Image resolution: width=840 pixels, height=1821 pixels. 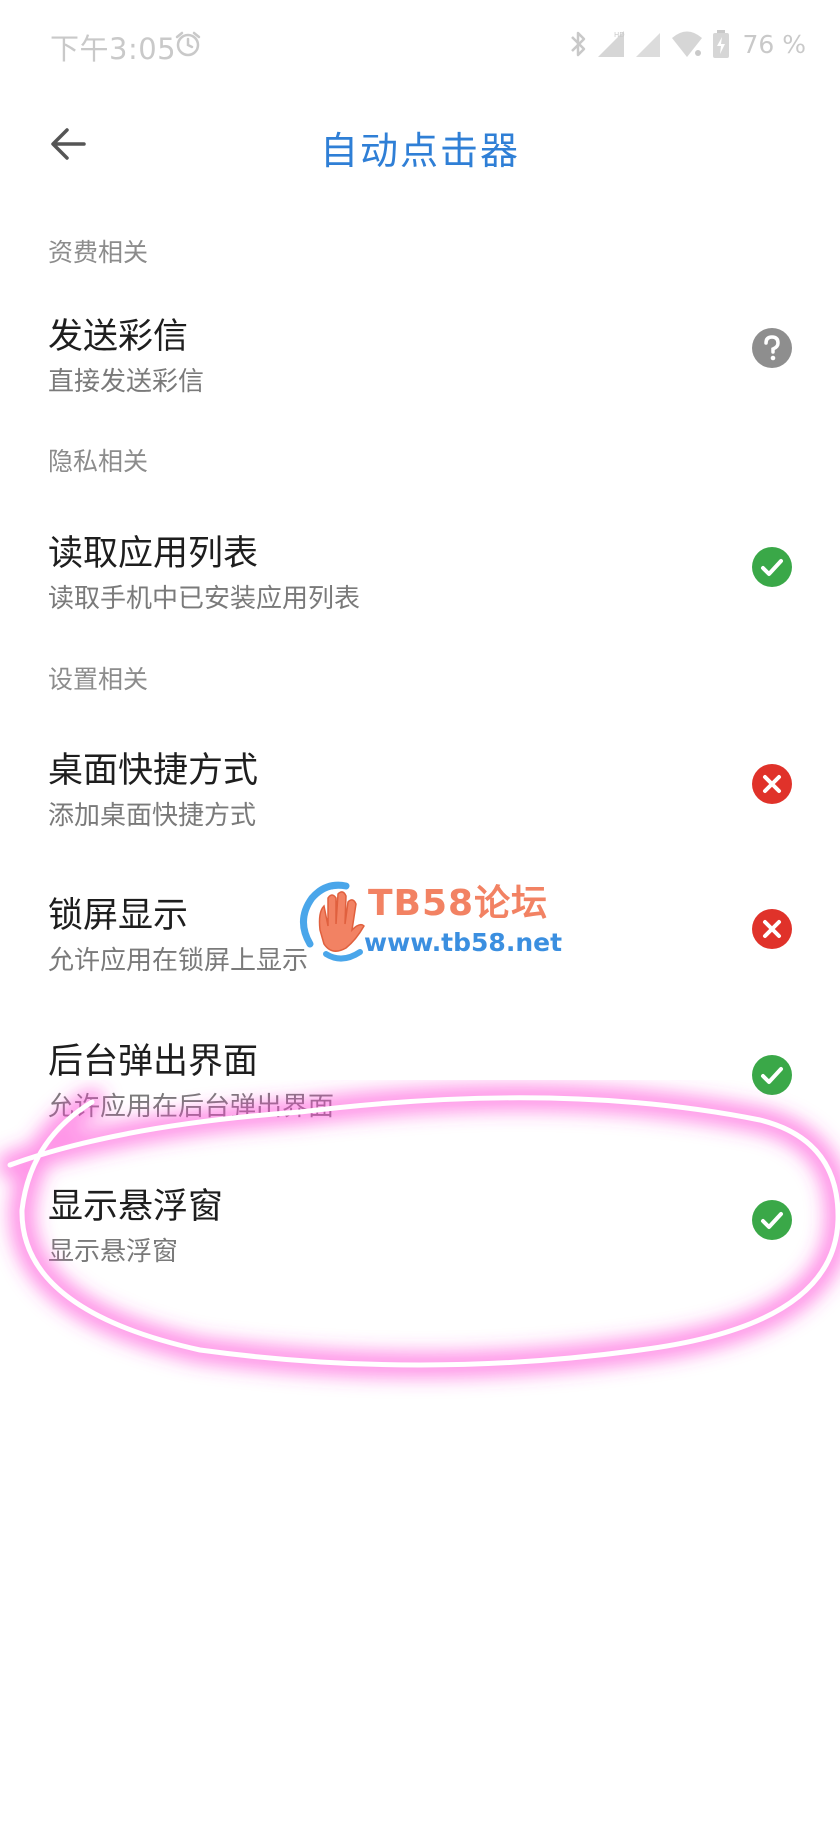 I want to click on watermark: TB58论坛 www.tb58.net, so click(x=440, y=925).